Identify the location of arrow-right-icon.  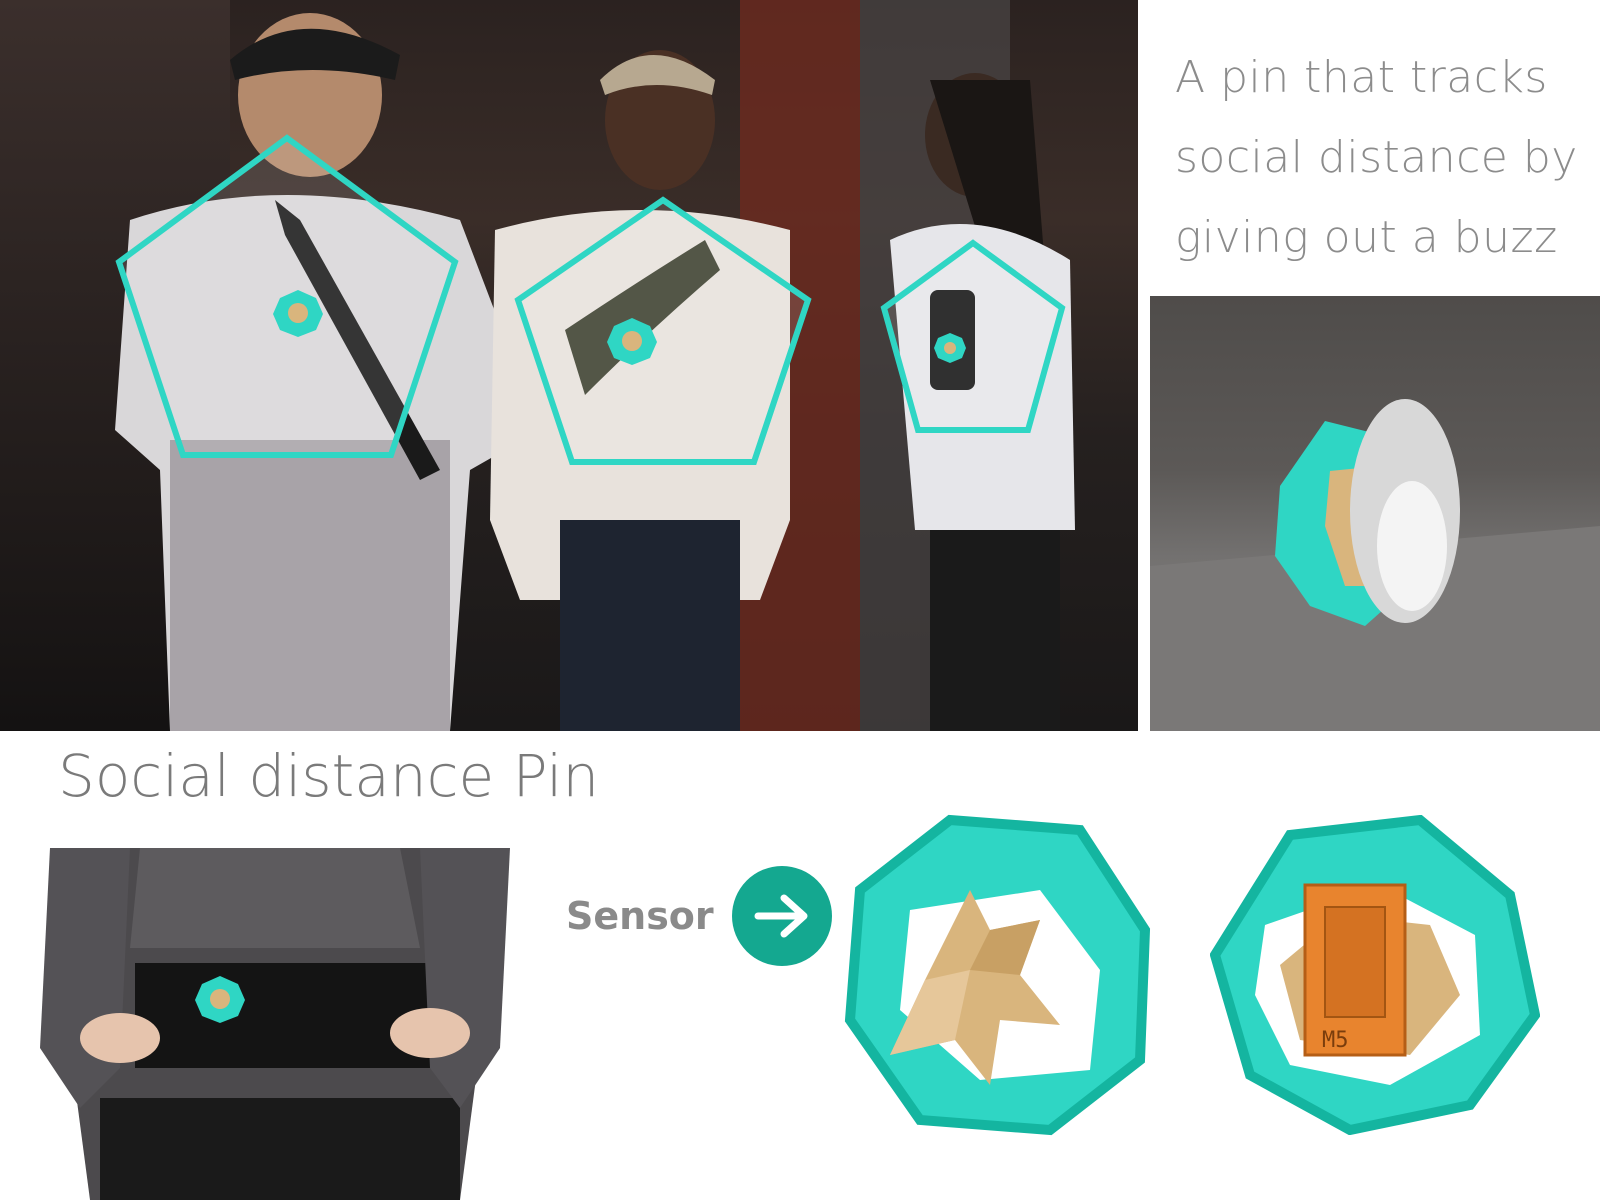
(781, 916).